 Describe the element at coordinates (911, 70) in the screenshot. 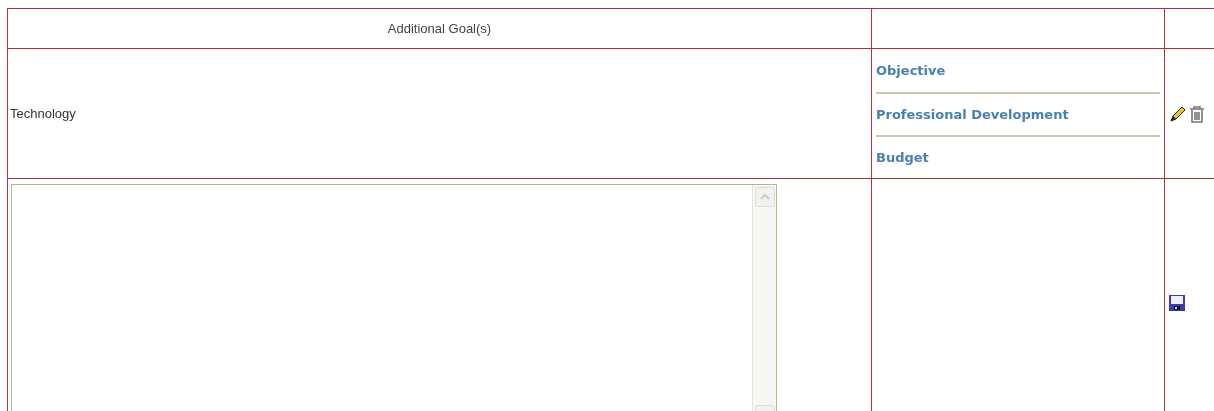

I see `goal-link: Objective` at that location.